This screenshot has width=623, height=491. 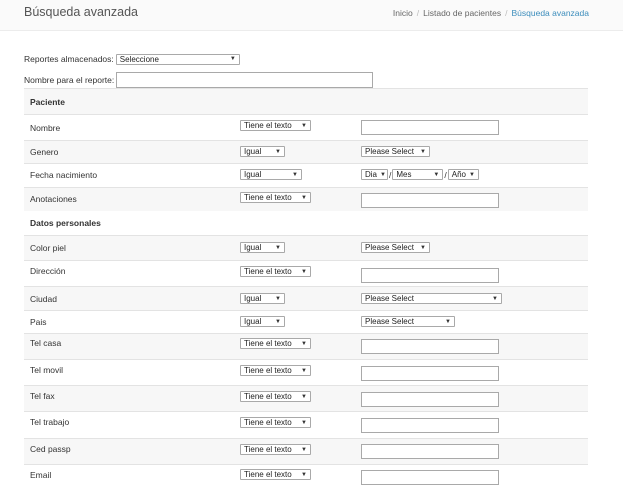 What do you see at coordinates (43, 299) in the screenshot?
I see `field-label: Ciudad` at bounding box center [43, 299].